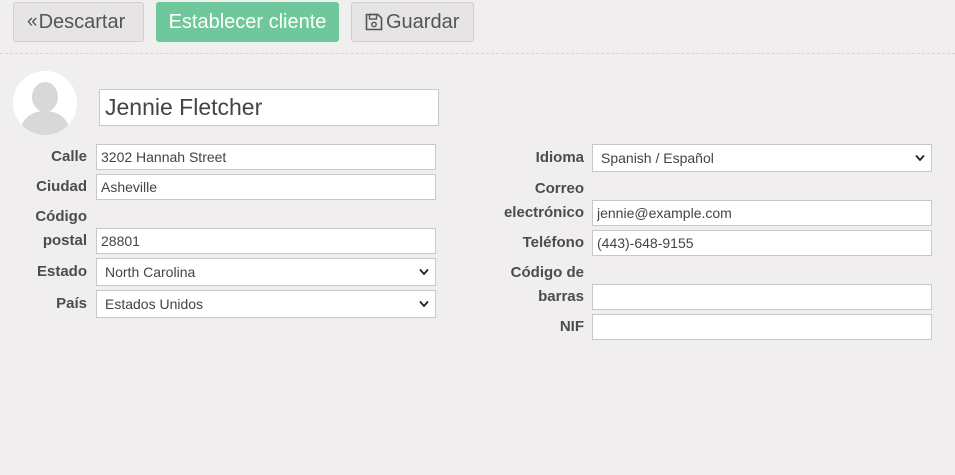  Describe the element at coordinates (266, 272) in the screenshot. I see `state-select: North Carolina` at that location.